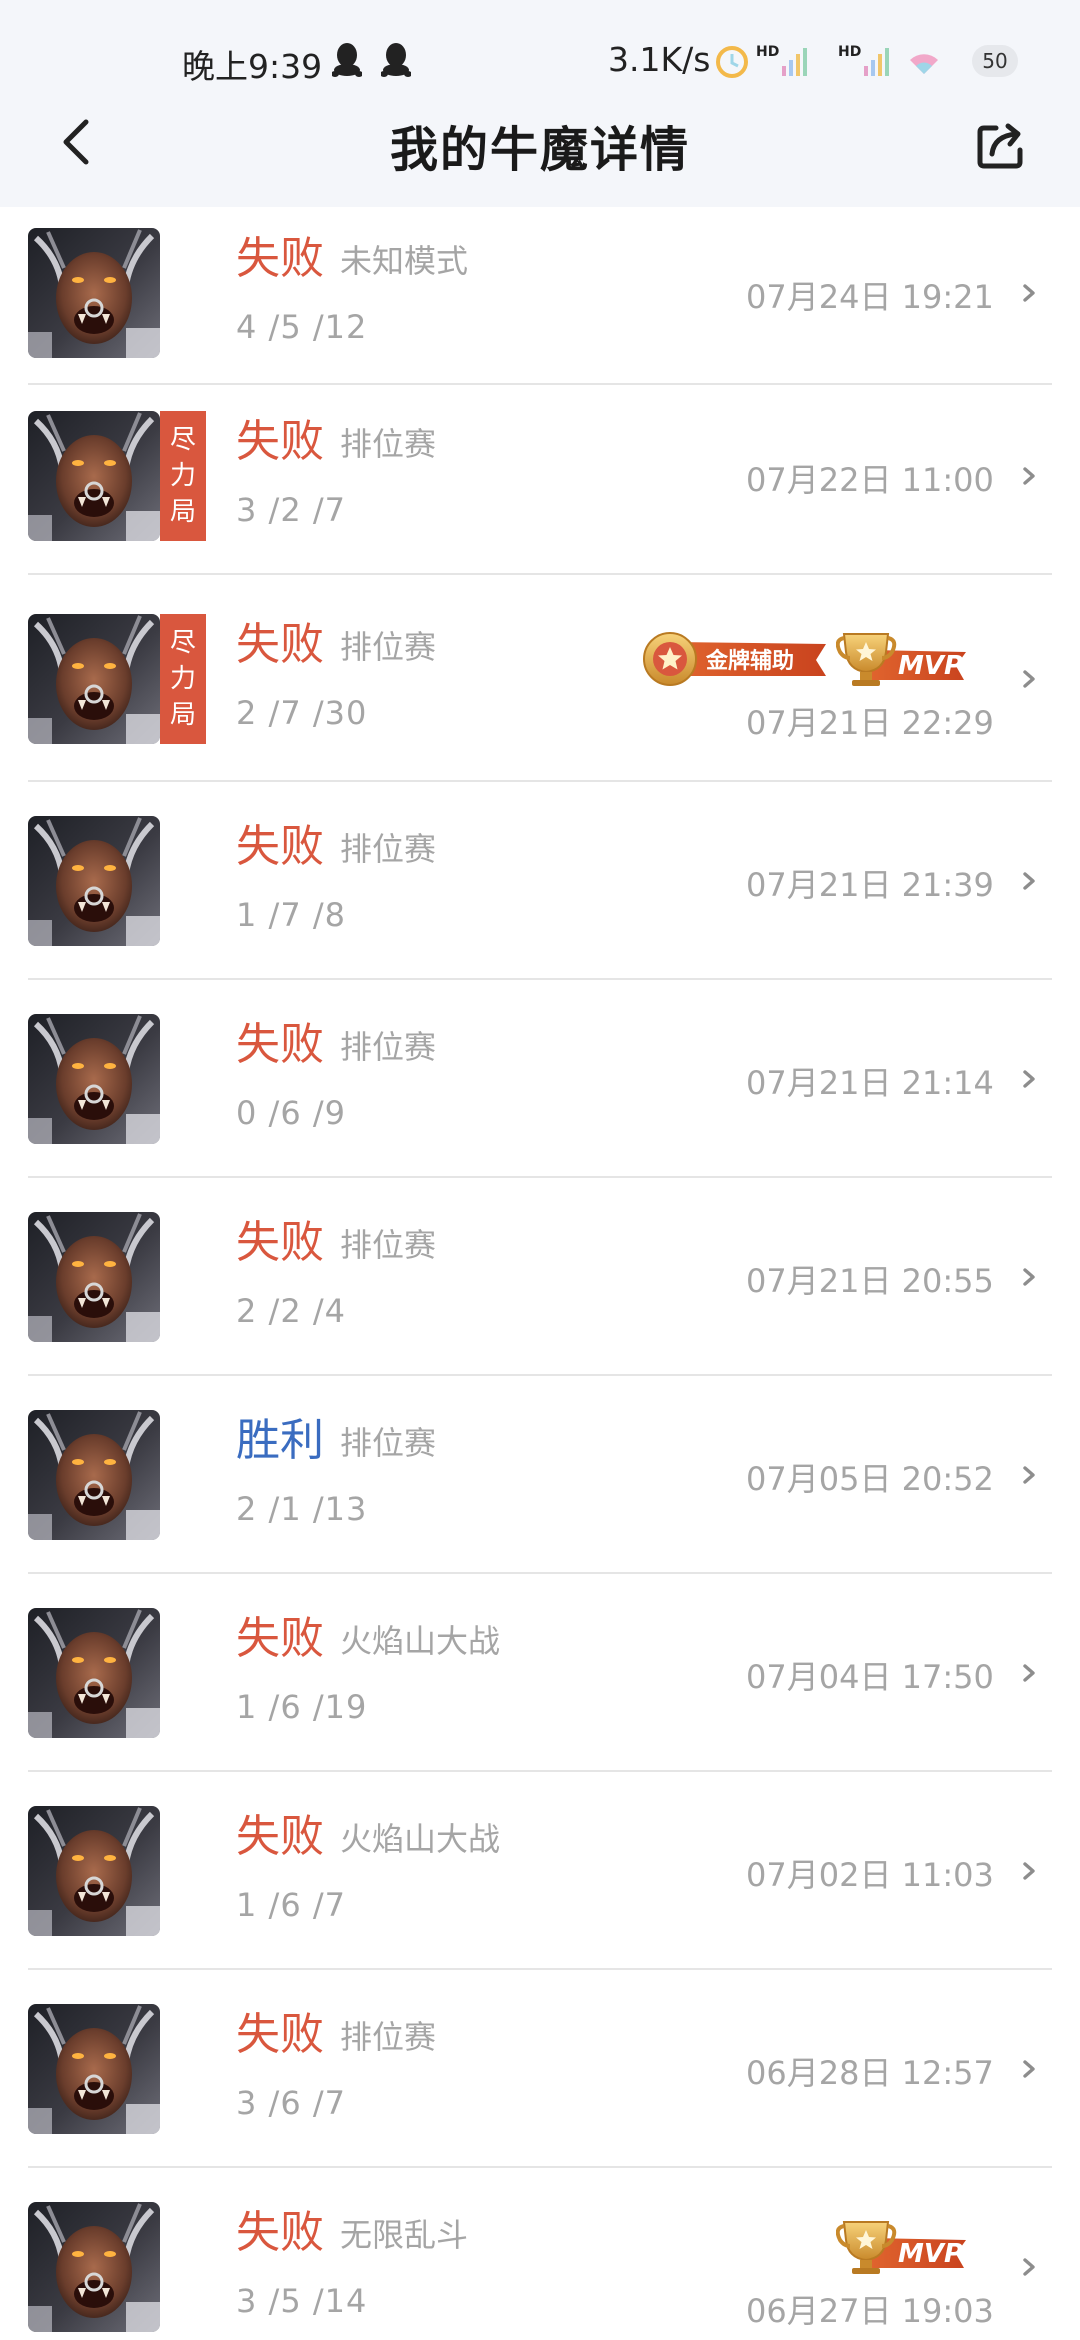  Describe the element at coordinates (924, 64) in the screenshot. I see `wifi-icon` at that location.